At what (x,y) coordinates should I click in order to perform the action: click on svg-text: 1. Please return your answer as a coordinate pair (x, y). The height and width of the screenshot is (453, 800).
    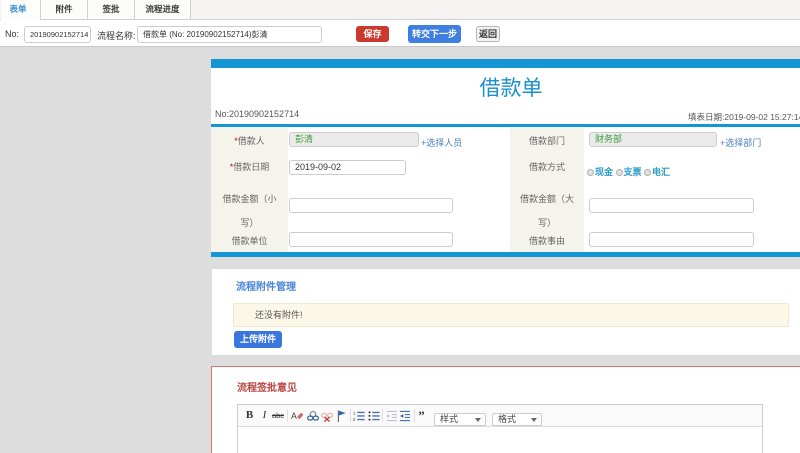
    Looking at the image, I should click on (354, 412).